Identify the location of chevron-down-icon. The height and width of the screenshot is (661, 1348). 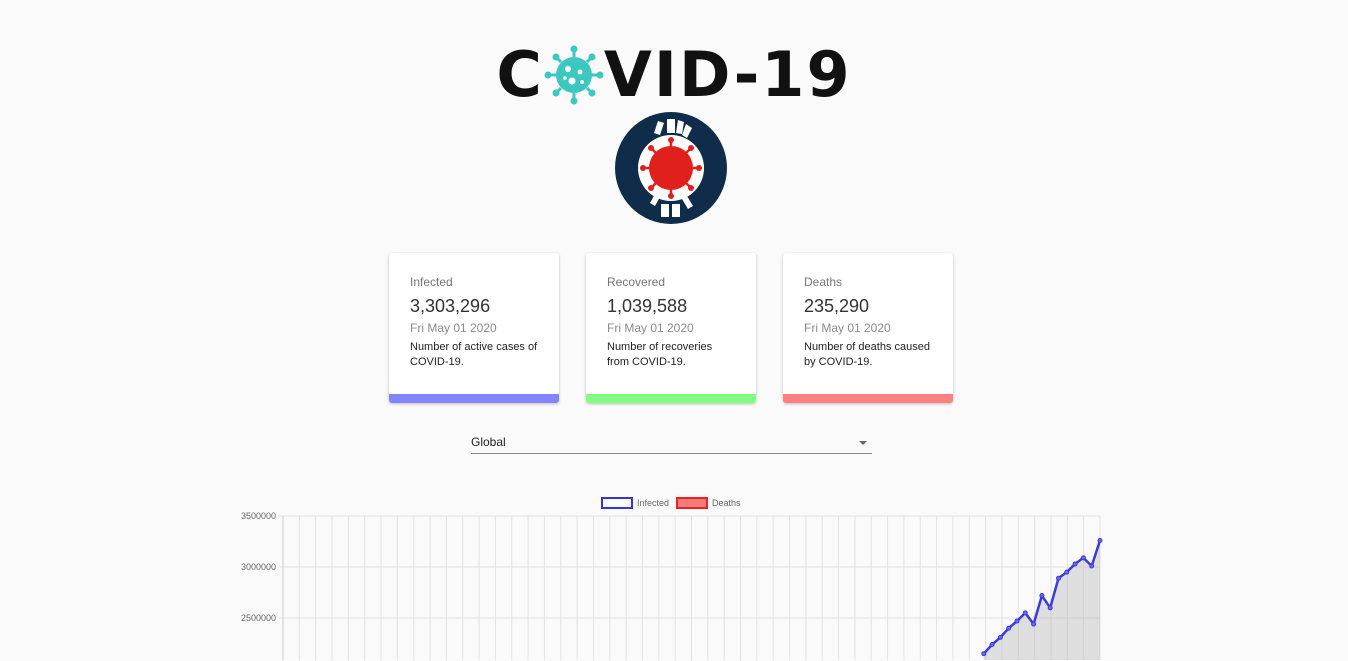
(863, 443).